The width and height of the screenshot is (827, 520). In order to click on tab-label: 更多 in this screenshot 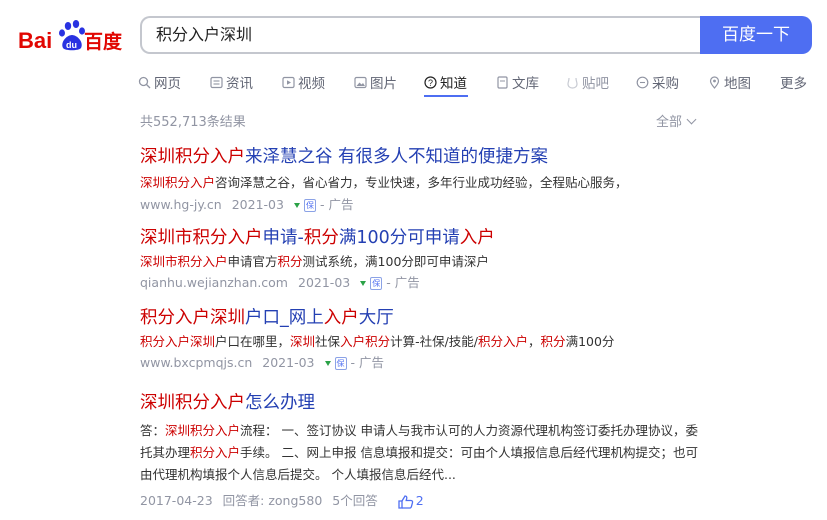, I will do `click(793, 84)`.